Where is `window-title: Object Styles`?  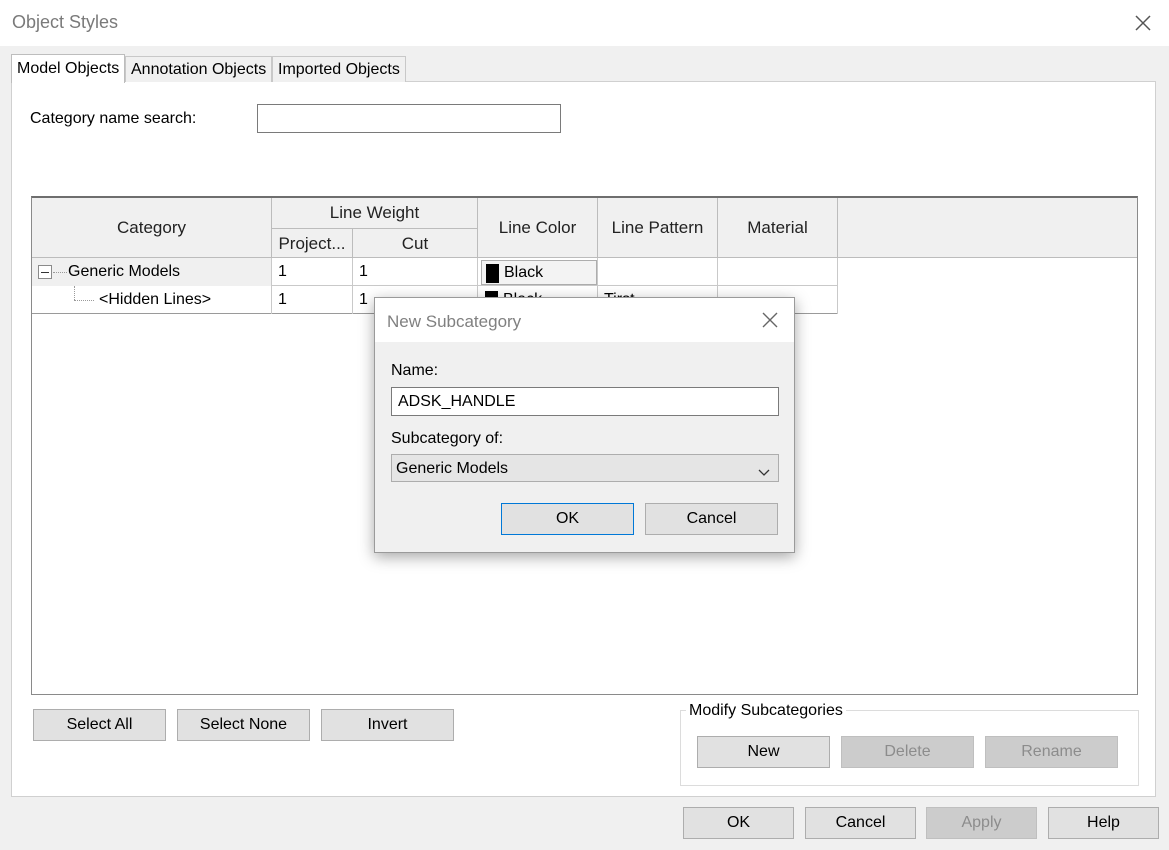 window-title: Object Styles is located at coordinates (65, 22).